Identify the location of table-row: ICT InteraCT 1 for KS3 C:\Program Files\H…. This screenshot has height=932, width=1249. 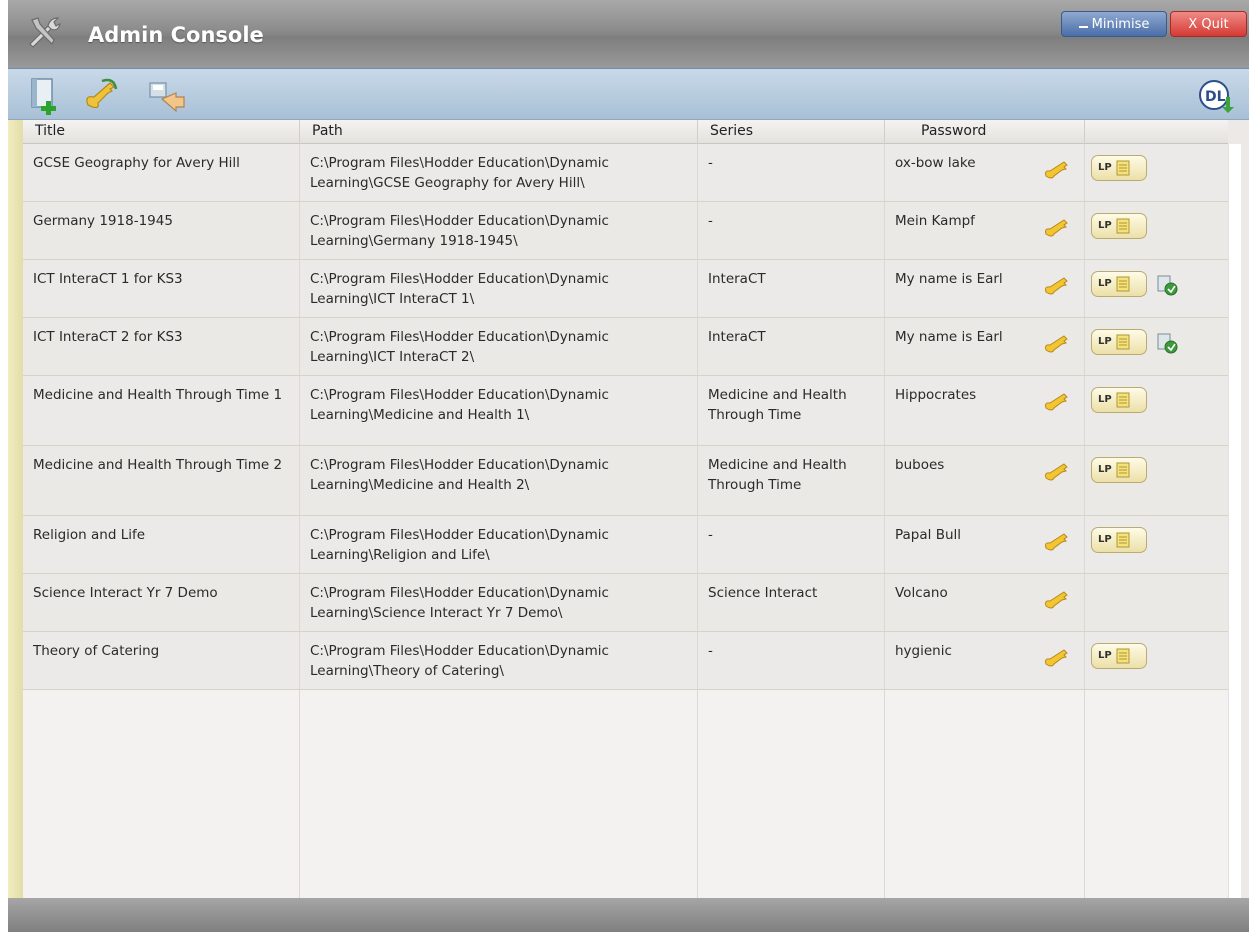
(625, 289).